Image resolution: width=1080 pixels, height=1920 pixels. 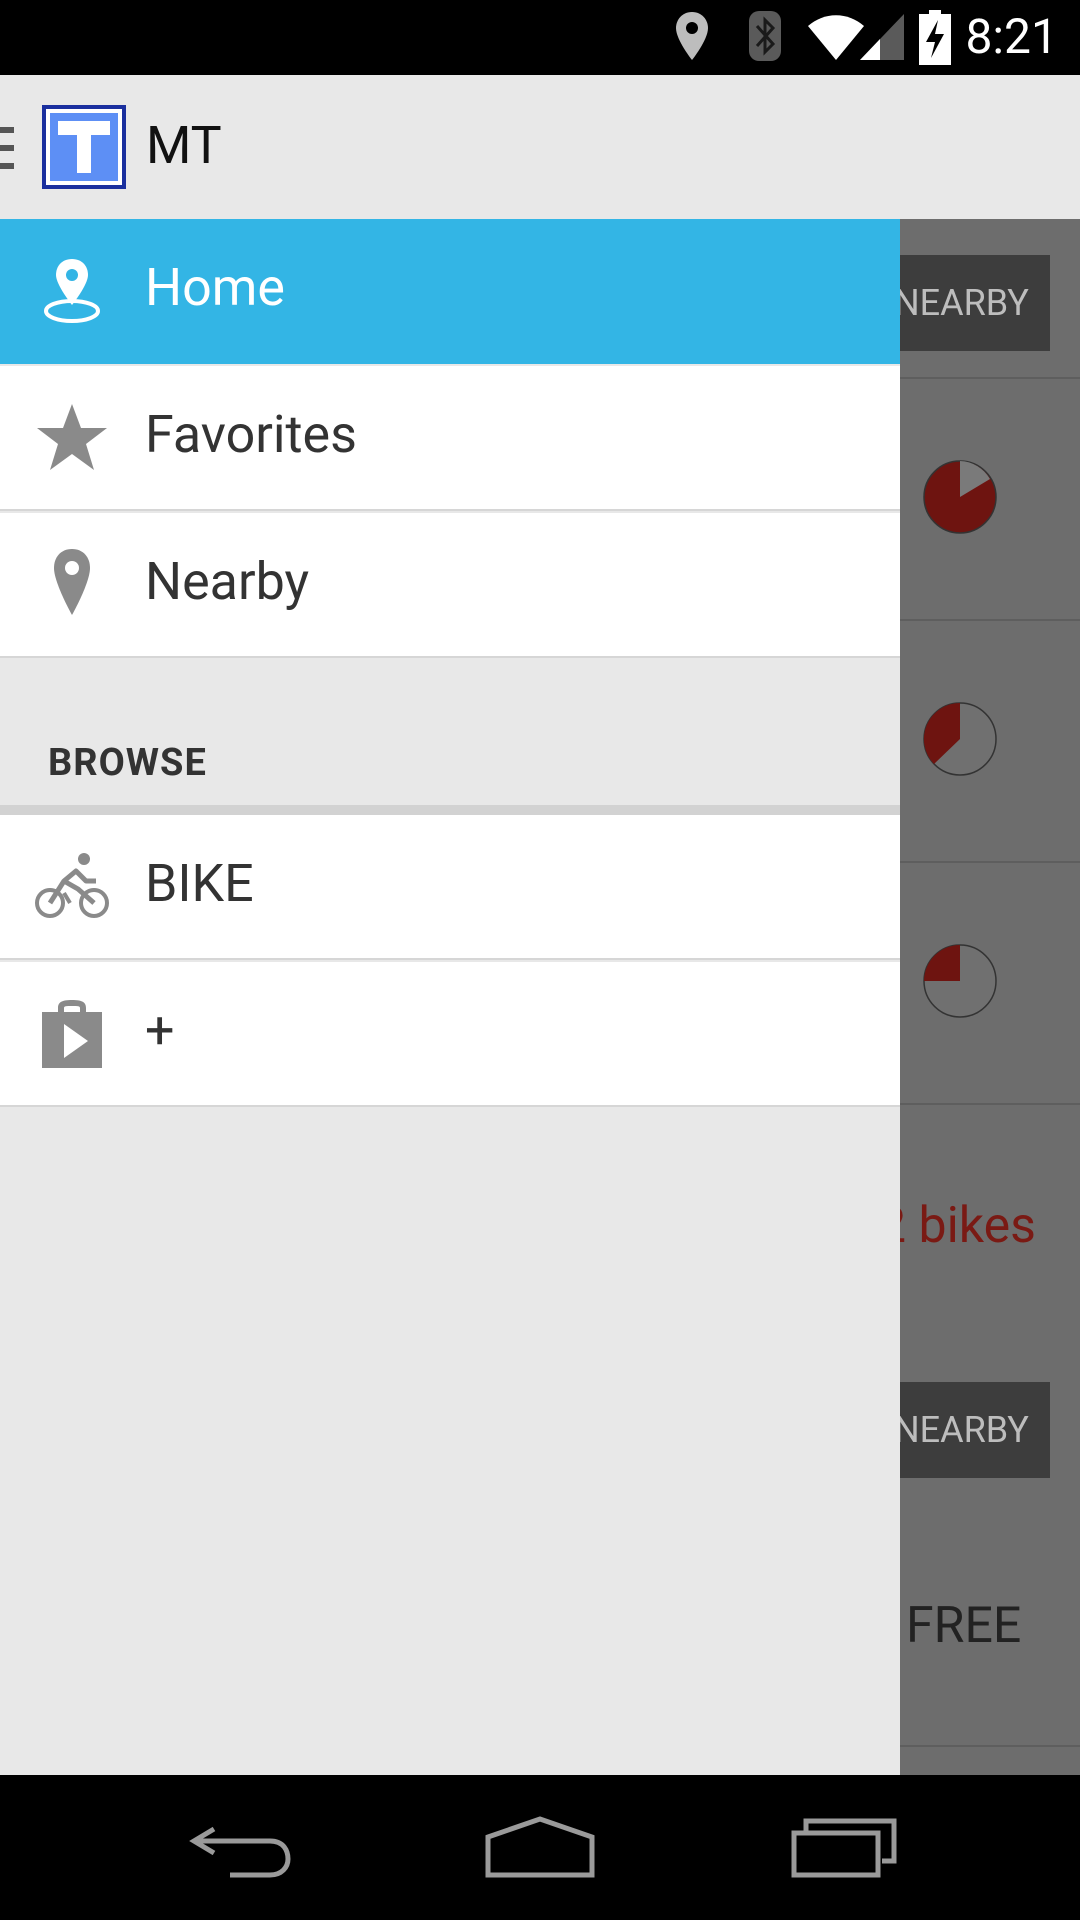 What do you see at coordinates (72, 437) in the screenshot?
I see `star-icon` at bounding box center [72, 437].